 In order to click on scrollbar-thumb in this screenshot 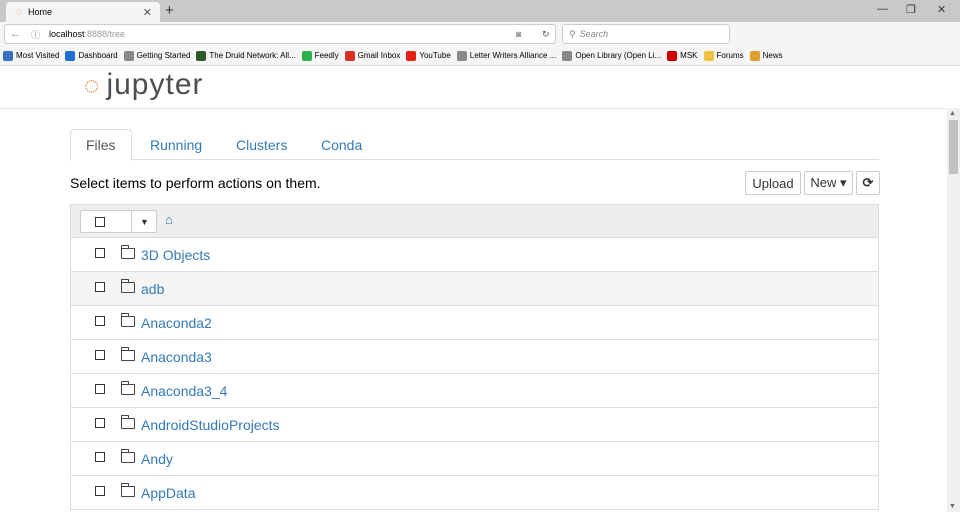, I will do `click(953, 147)`.